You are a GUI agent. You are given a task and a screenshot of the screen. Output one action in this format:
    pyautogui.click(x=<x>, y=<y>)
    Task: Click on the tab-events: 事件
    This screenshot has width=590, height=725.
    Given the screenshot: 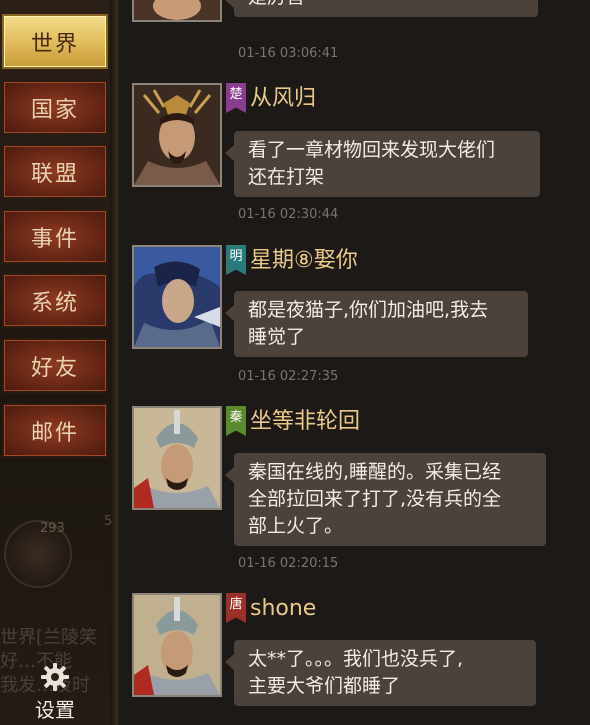 What is the action you would take?
    pyautogui.click(x=55, y=236)
    